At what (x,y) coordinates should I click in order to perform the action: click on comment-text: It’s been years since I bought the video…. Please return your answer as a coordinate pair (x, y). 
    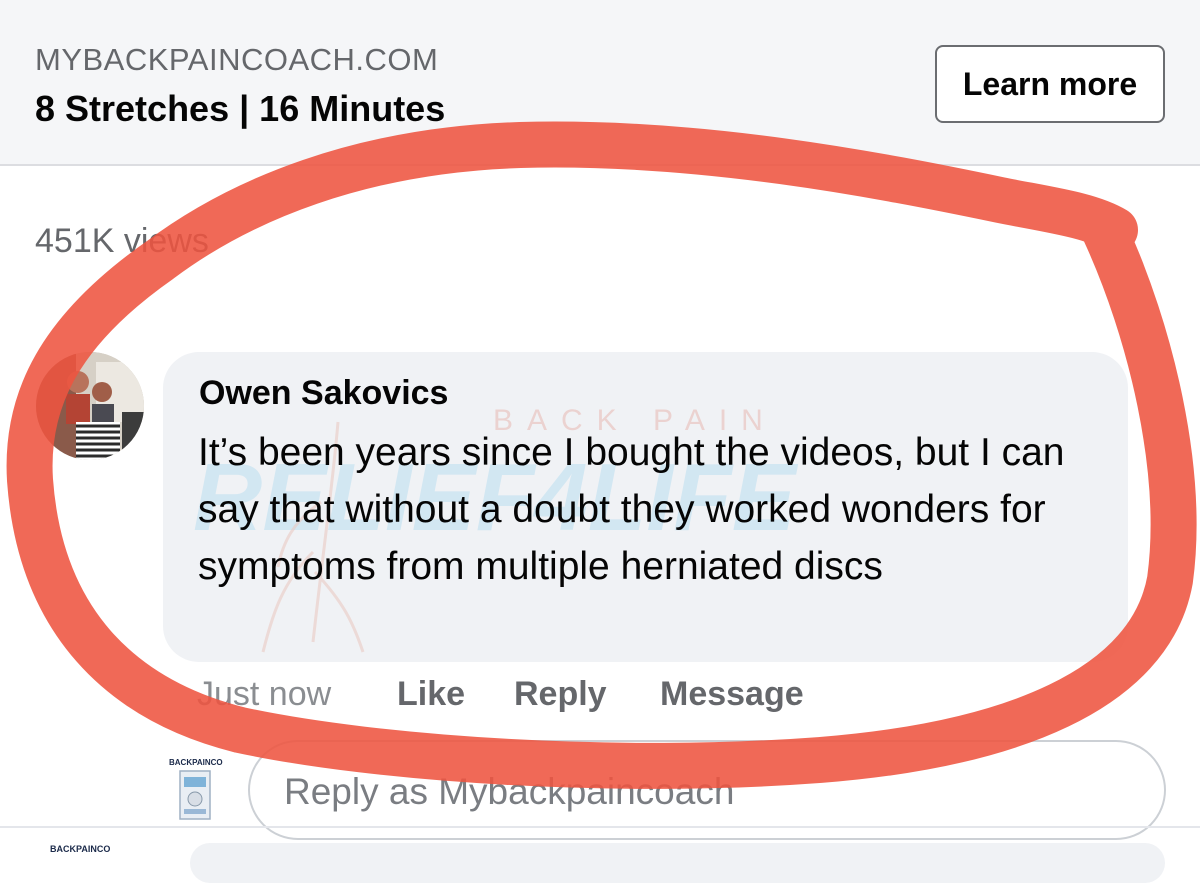
    Looking at the image, I should click on (631, 509).